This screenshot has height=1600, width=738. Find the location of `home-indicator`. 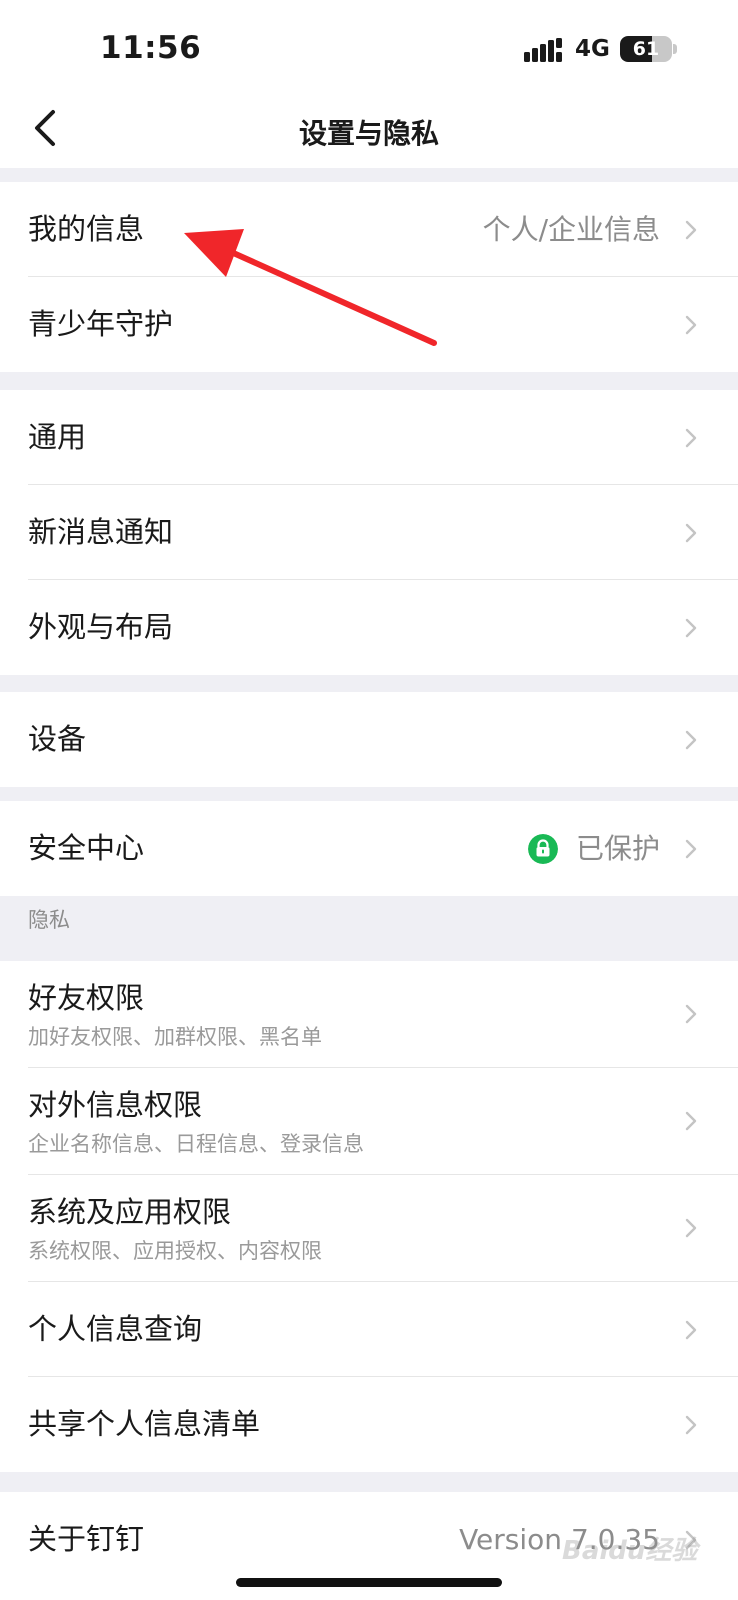

home-indicator is located at coordinates (369, 1582).